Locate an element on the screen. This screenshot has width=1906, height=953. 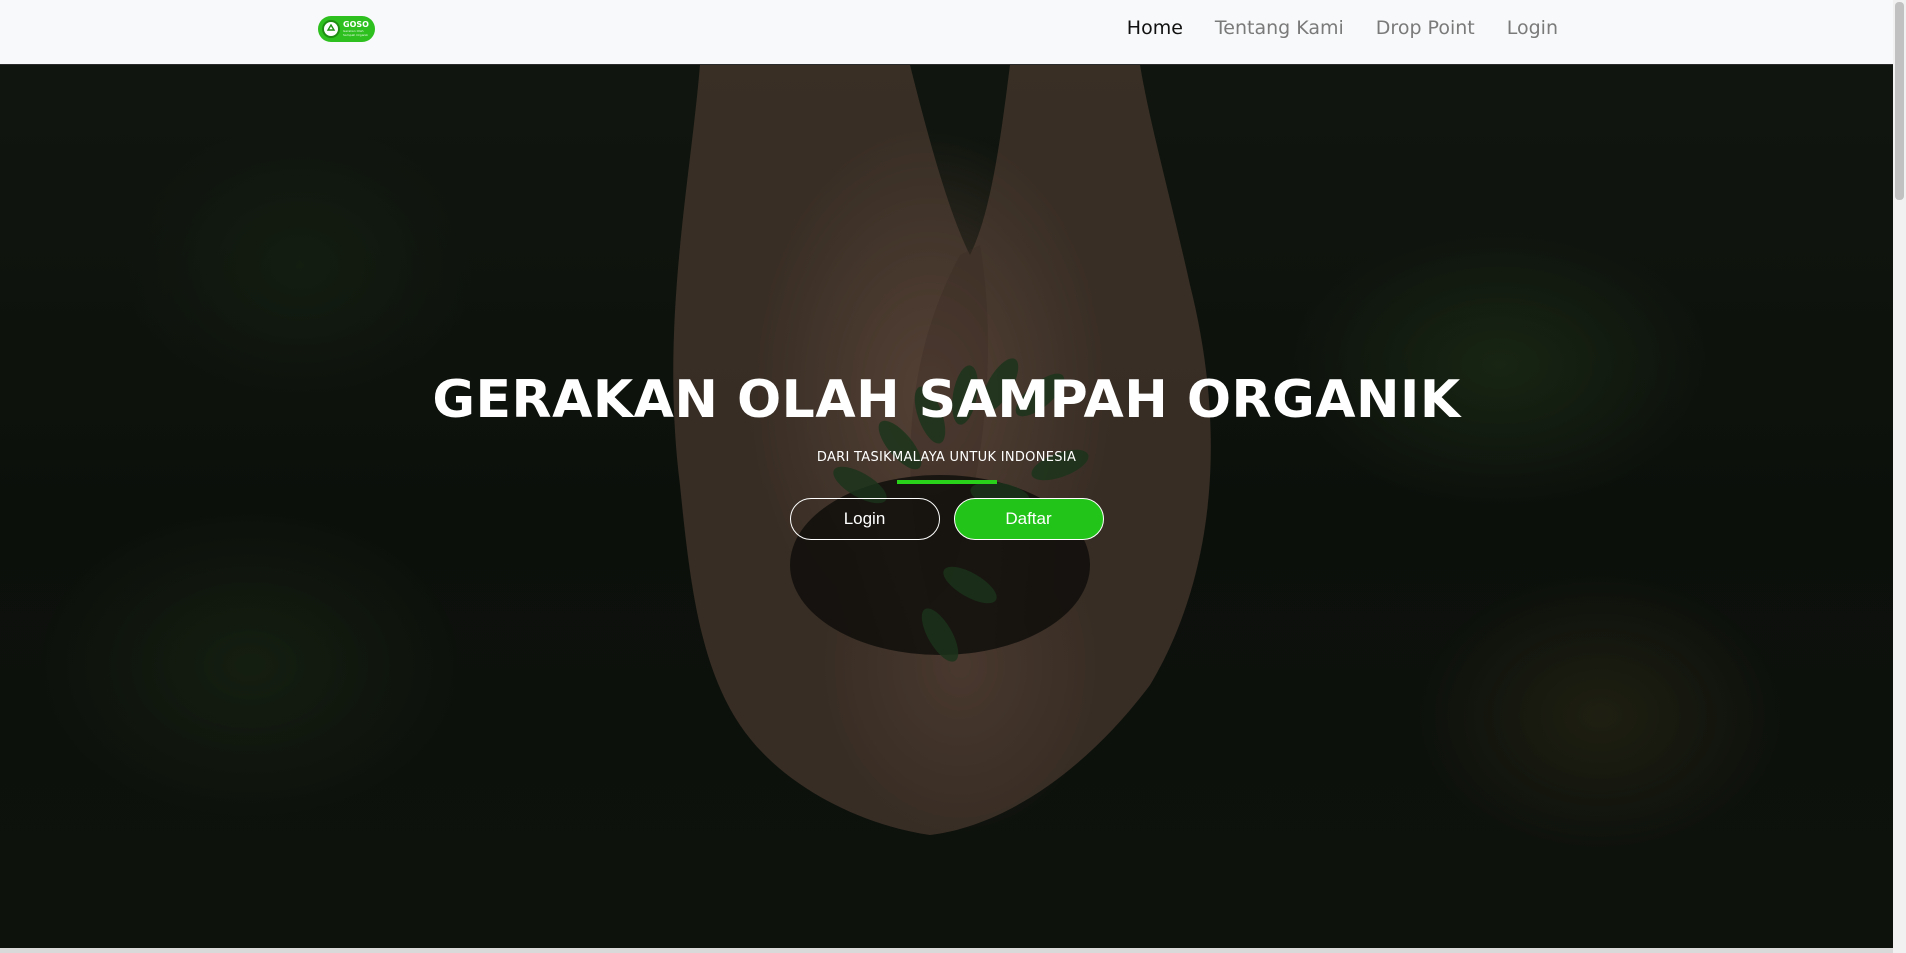
hero-subtitle: DARI TASIKMALAYA UNTUK INDONESIA is located at coordinates (946, 457).